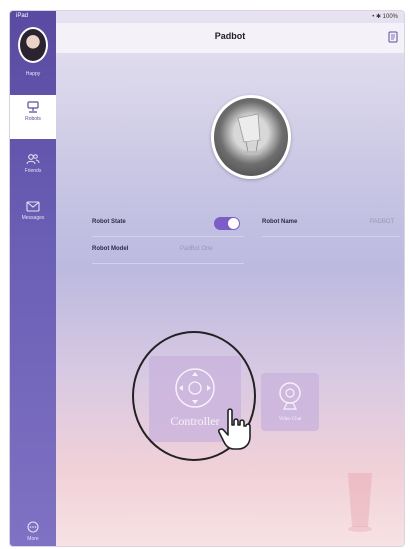  I want to click on user-name: Happy, so click(33, 74).